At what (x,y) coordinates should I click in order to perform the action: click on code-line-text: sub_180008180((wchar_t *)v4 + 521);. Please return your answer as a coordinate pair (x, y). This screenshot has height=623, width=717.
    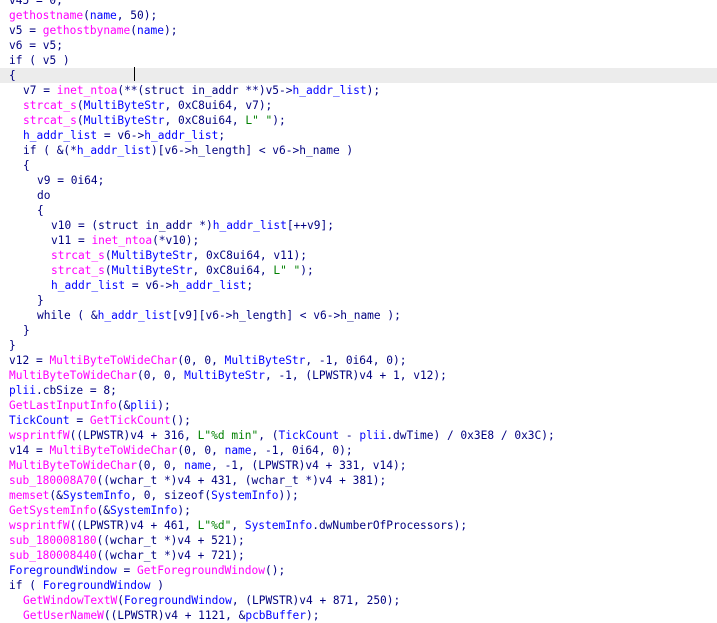
    Looking at the image, I should click on (127, 540).